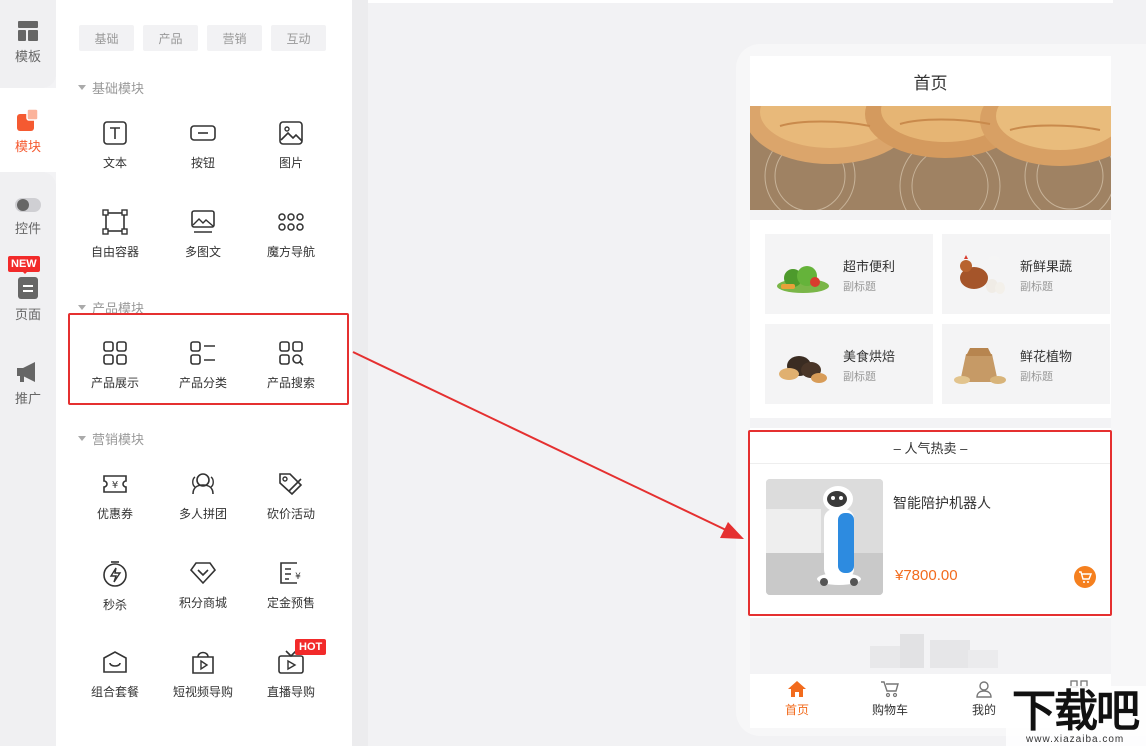 This screenshot has height=746, width=1146. I want to click on multi-image-text-icon, so click(203, 221).